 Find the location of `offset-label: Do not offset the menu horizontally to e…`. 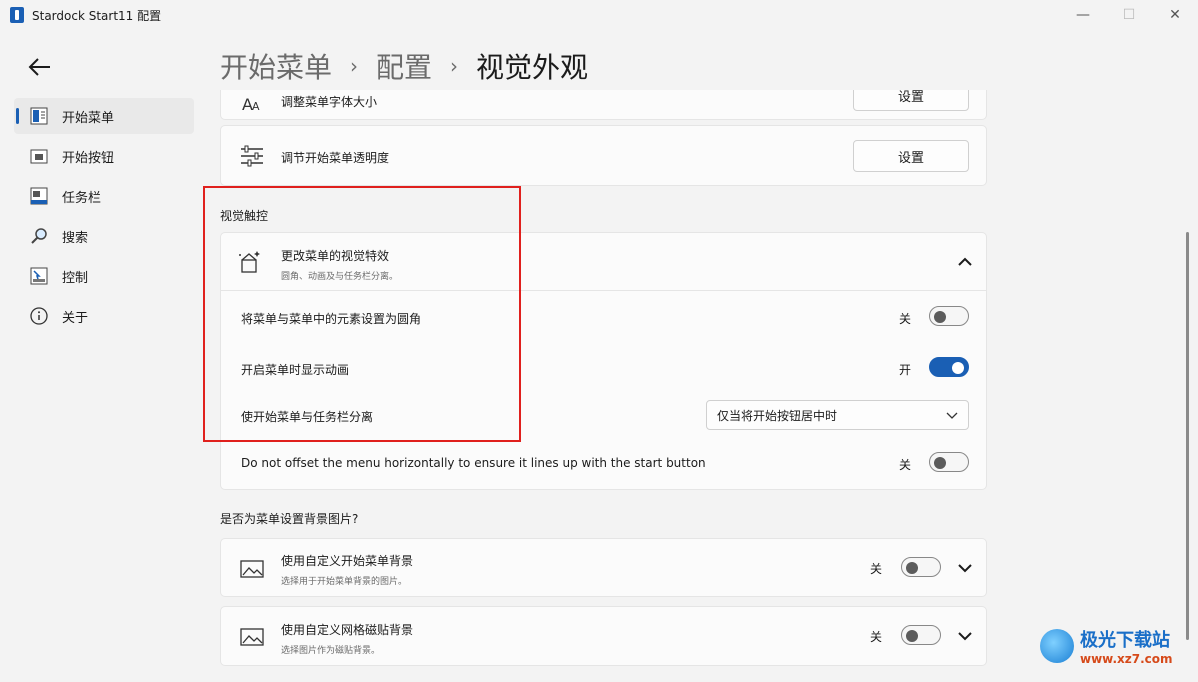

offset-label: Do not offset the menu horizontally to e… is located at coordinates (473, 463).